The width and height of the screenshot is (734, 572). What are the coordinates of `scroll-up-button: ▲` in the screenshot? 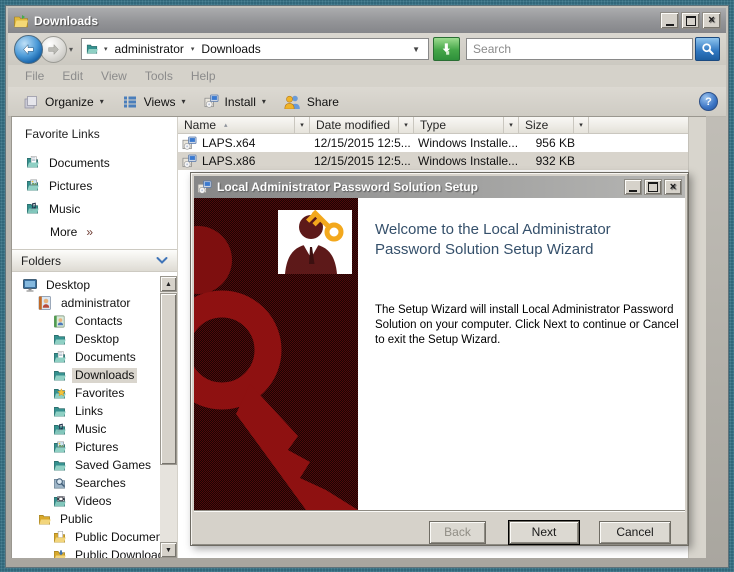 It's located at (168, 284).